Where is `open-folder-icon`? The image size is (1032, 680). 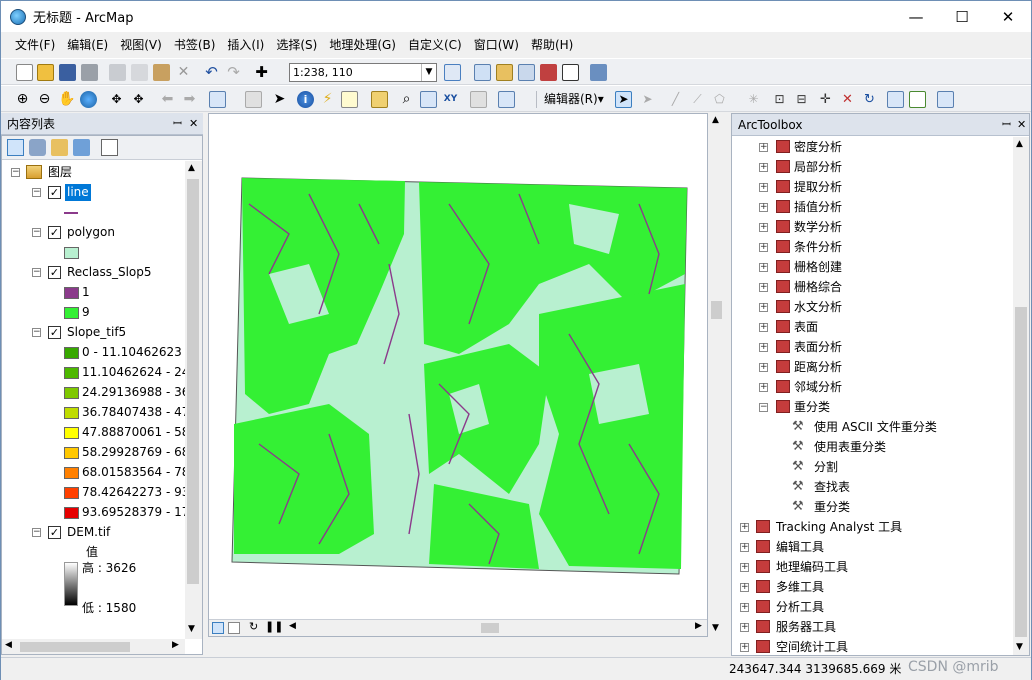 open-folder-icon is located at coordinates (45, 72).